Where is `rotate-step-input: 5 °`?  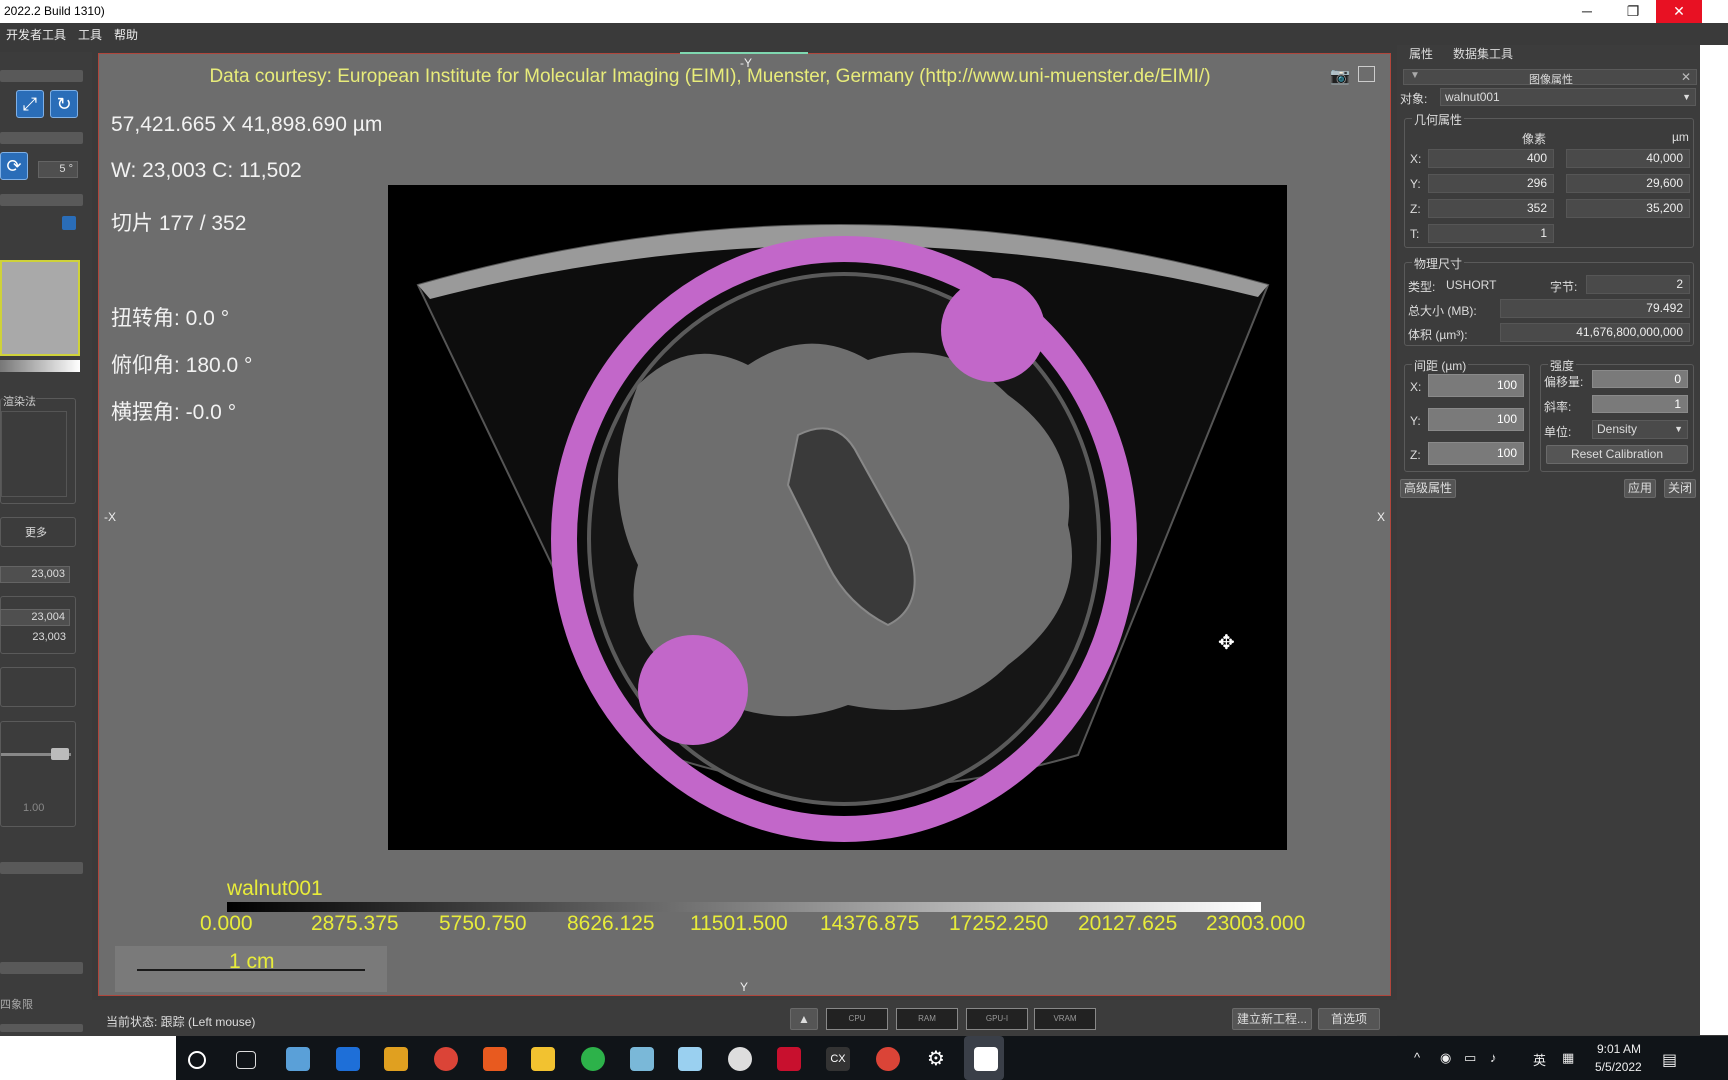
rotate-step-input: 5 ° is located at coordinates (58, 169).